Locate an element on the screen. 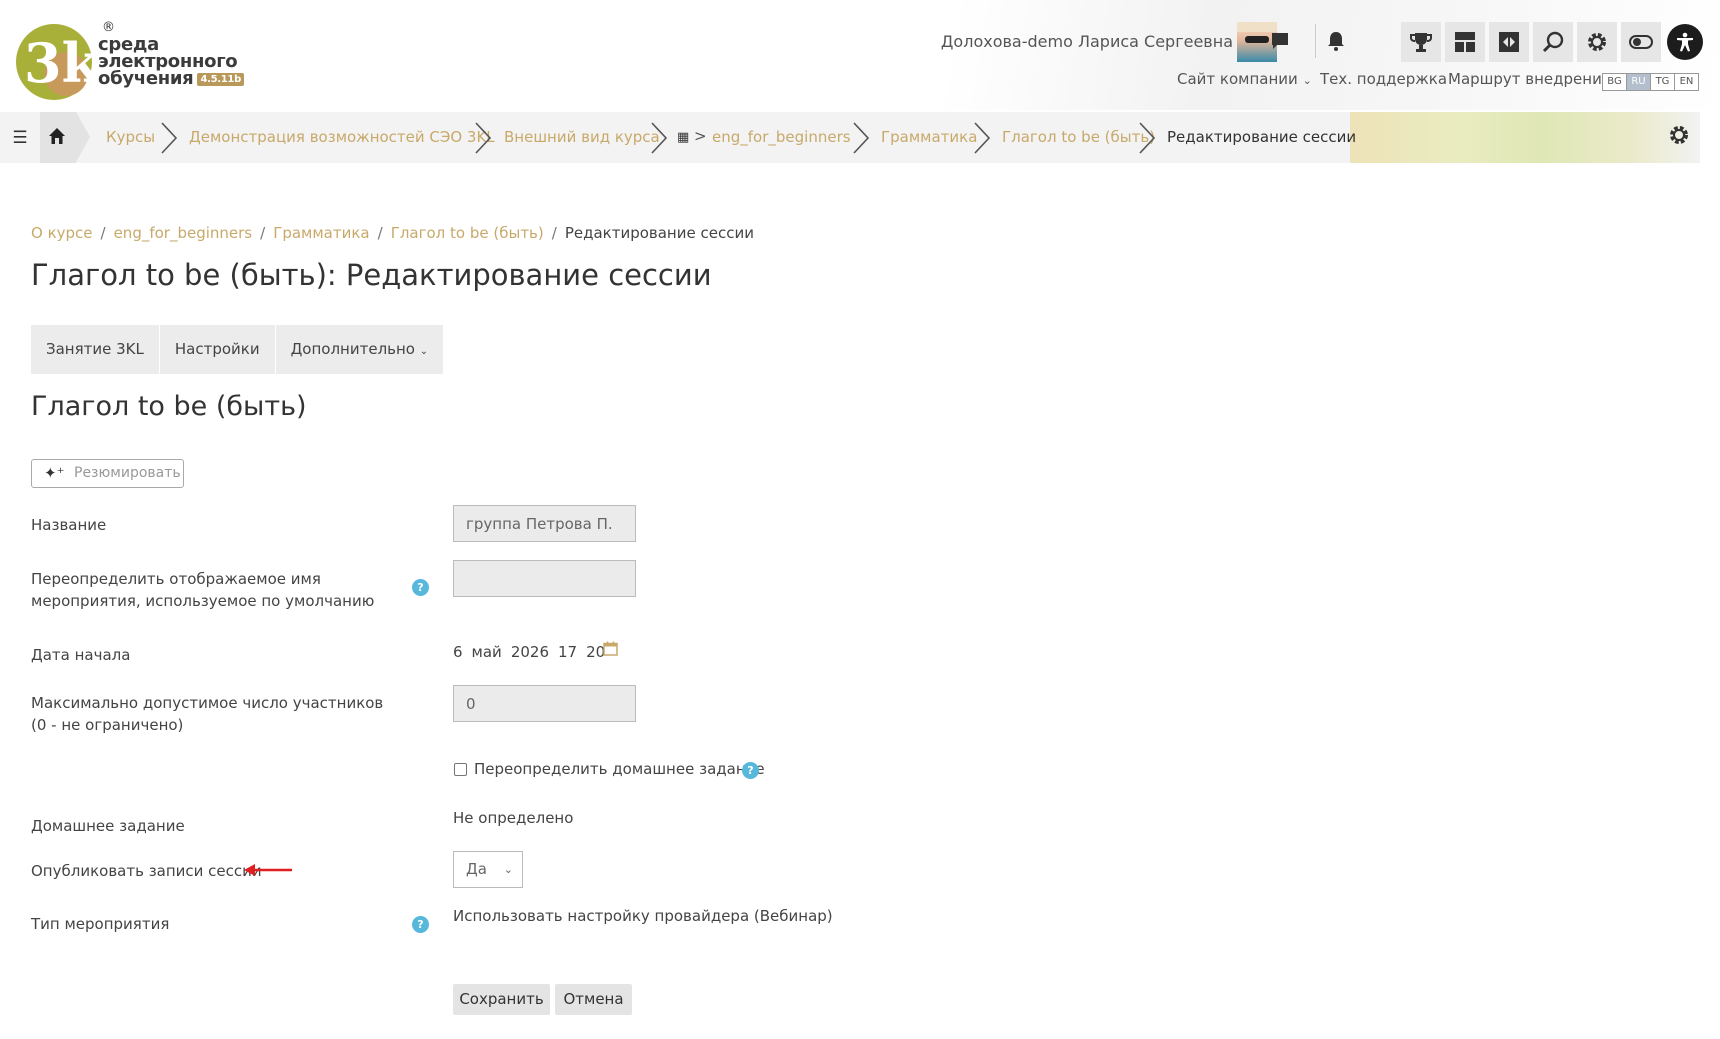  language-switcher: BG RU TG EN is located at coordinates (1650, 82).